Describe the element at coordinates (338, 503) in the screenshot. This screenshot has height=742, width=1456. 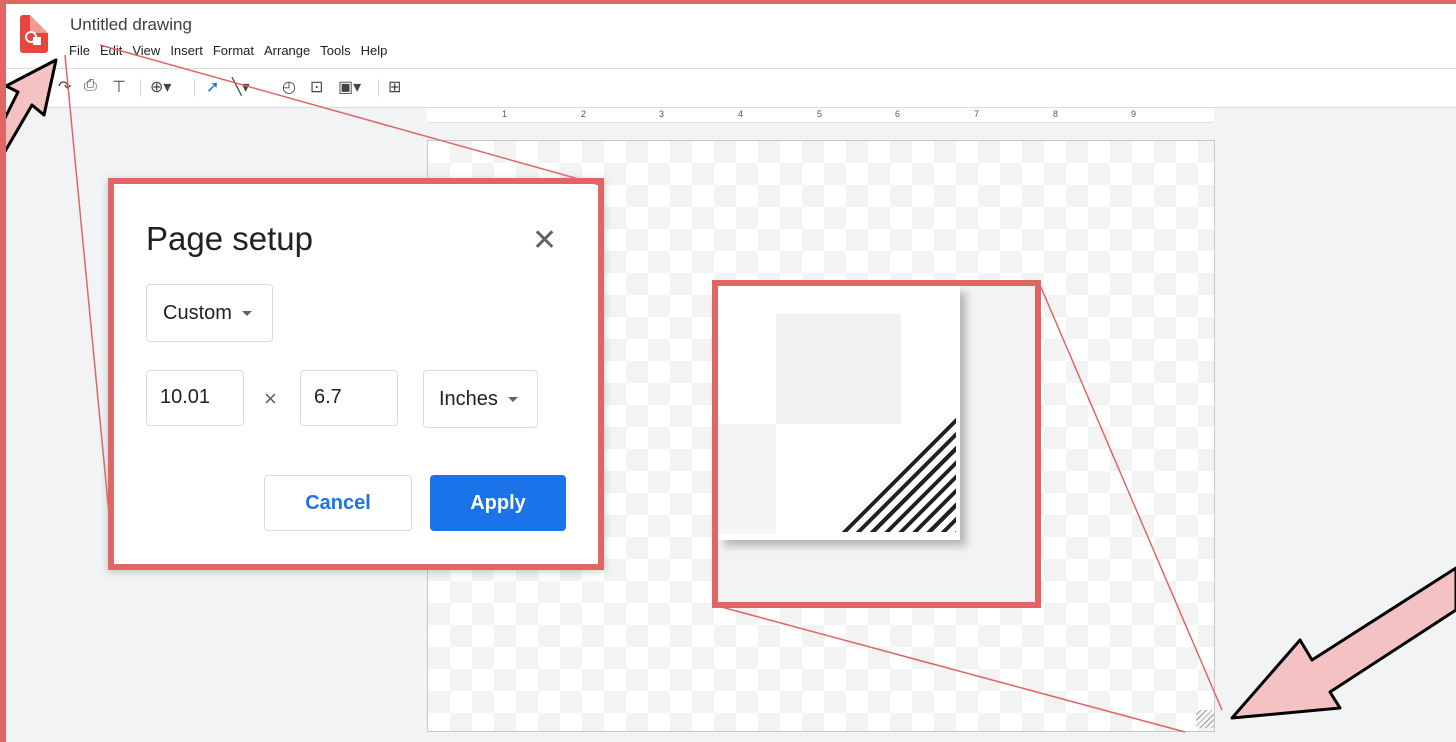
I see `cancel-button: Cancel` at that location.